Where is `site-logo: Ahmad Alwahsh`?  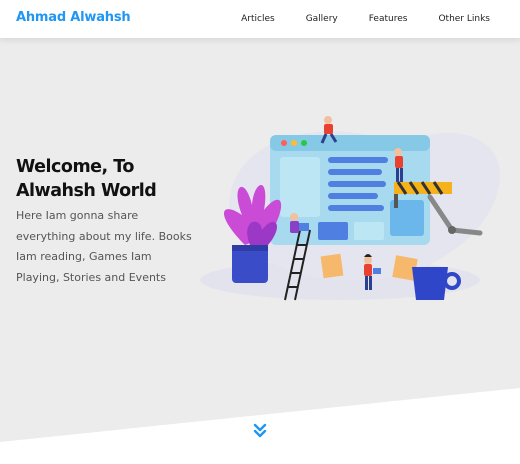 site-logo: Ahmad Alwahsh is located at coordinates (73, 17).